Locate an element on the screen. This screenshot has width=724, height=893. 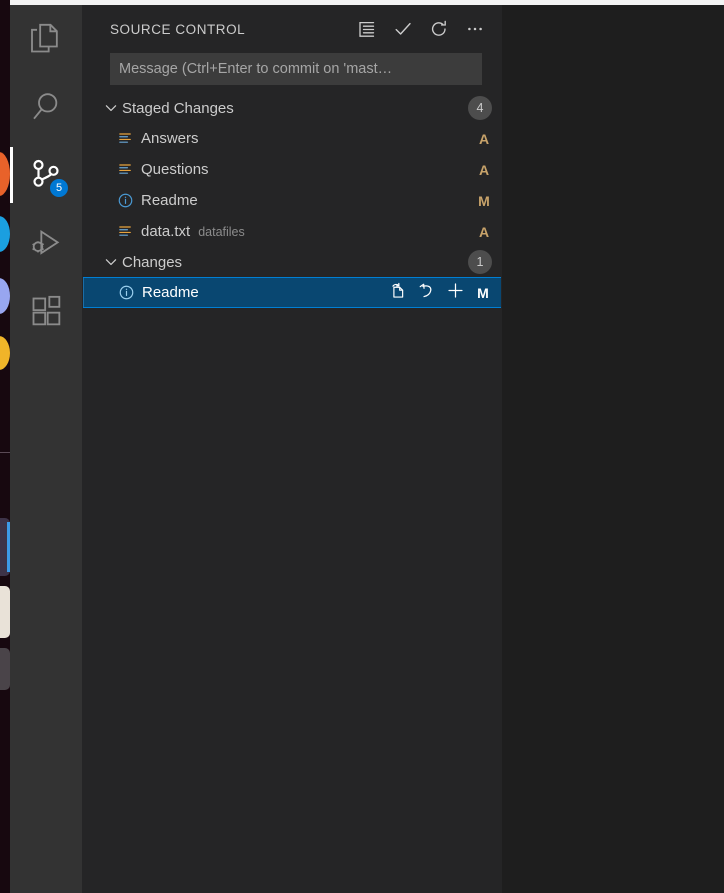
page-title: SOURCE CONTROL is located at coordinates (178, 29).